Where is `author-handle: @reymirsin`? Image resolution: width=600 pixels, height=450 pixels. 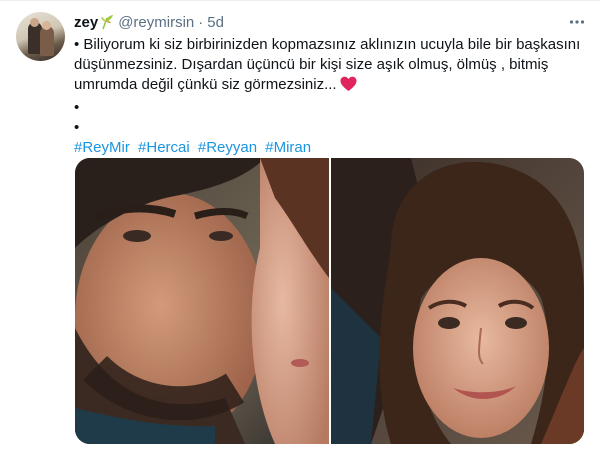 author-handle: @reymirsin is located at coordinates (156, 22).